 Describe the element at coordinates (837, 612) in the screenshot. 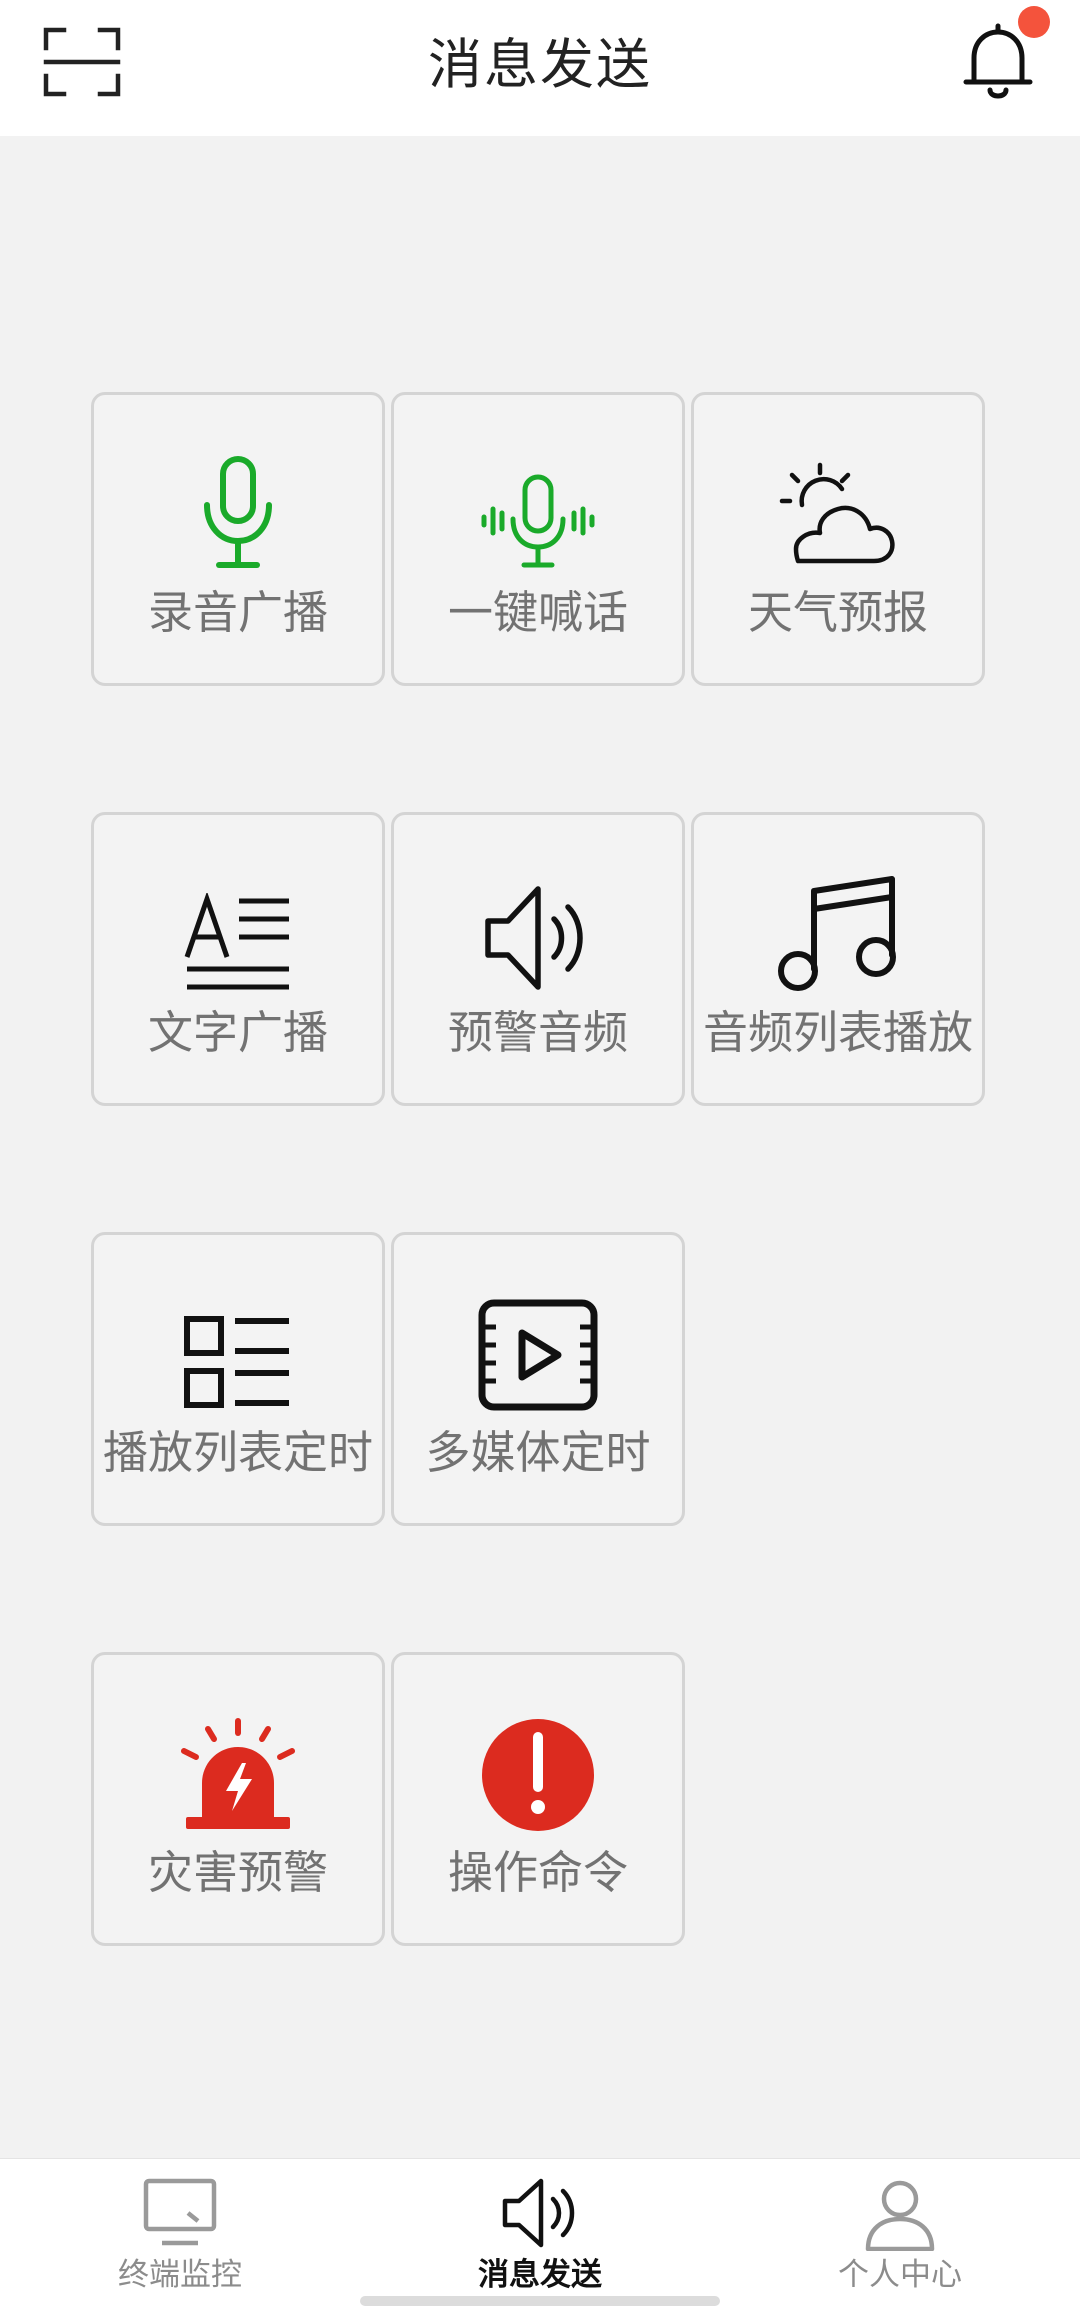

I see `tile-label: 天气预报` at that location.